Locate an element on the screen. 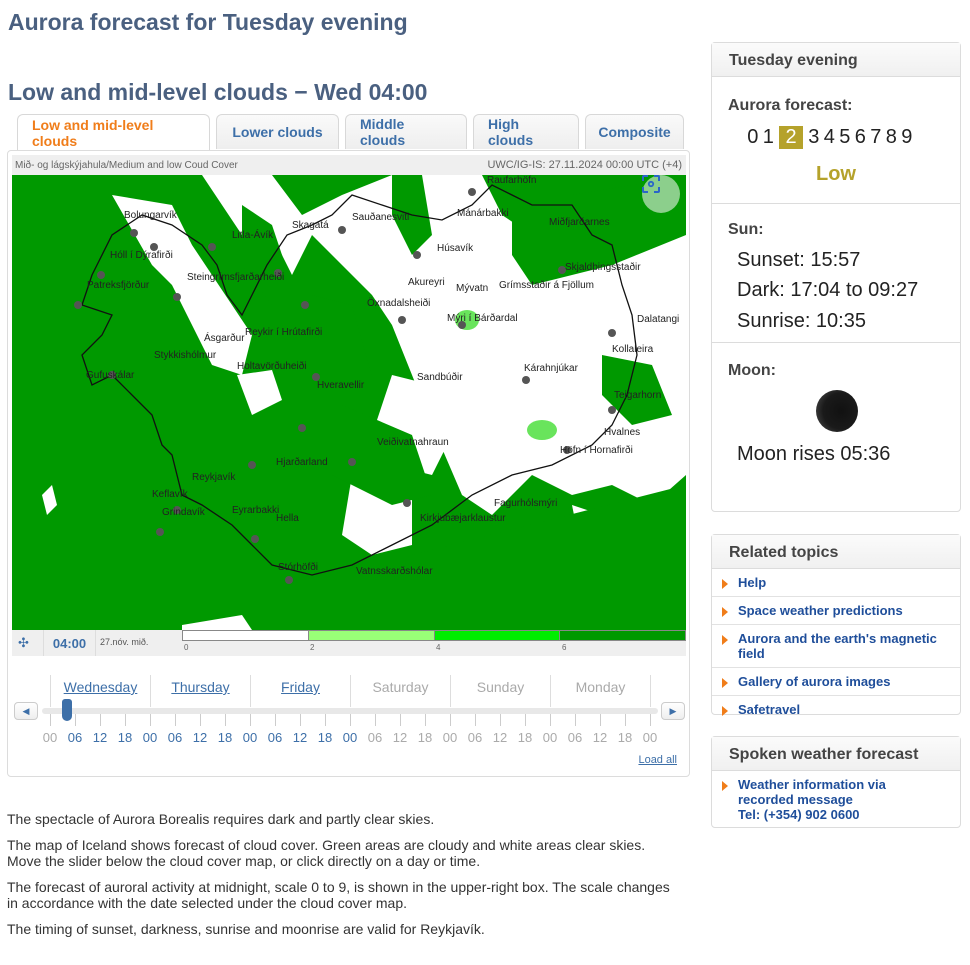  spoken-line-1: Weather information via is located at coordinates (812, 784).